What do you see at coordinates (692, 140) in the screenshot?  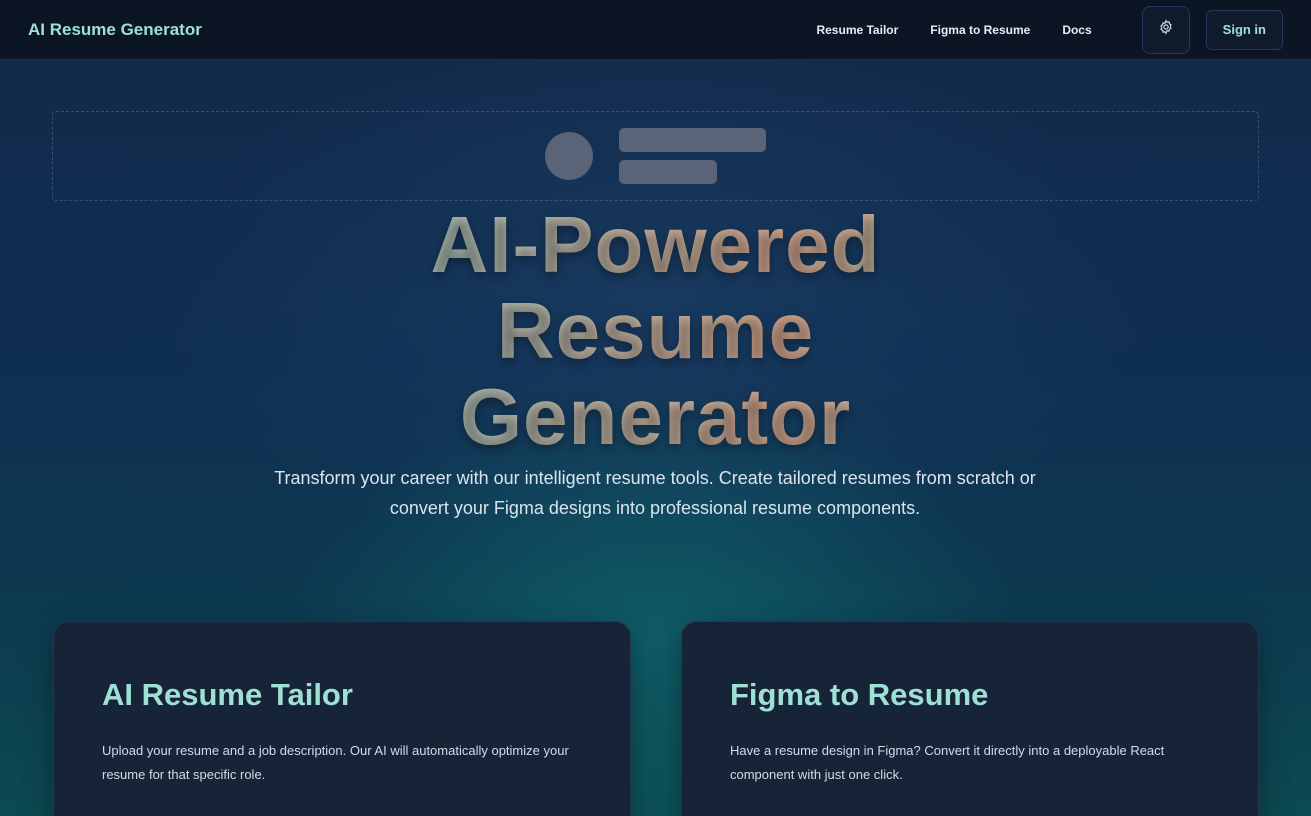 I see `placeholder-line` at bounding box center [692, 140].